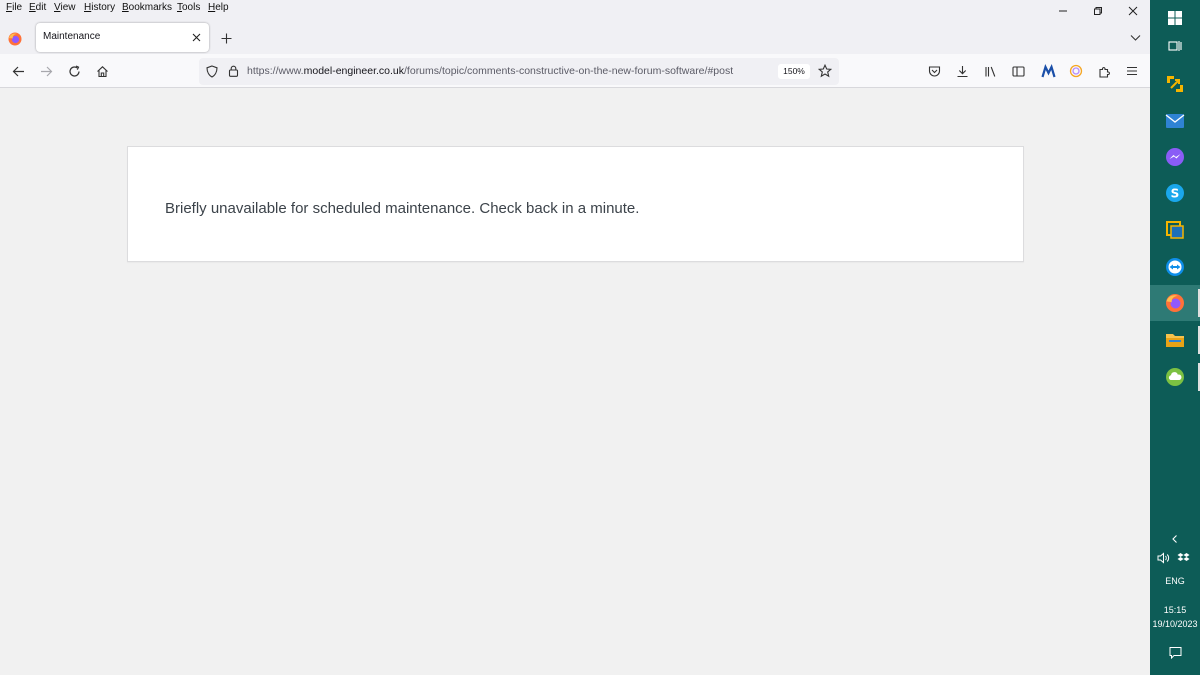 The image size is (1200, 675). I want to click on tracking-shield-icon, so click(212, 71).